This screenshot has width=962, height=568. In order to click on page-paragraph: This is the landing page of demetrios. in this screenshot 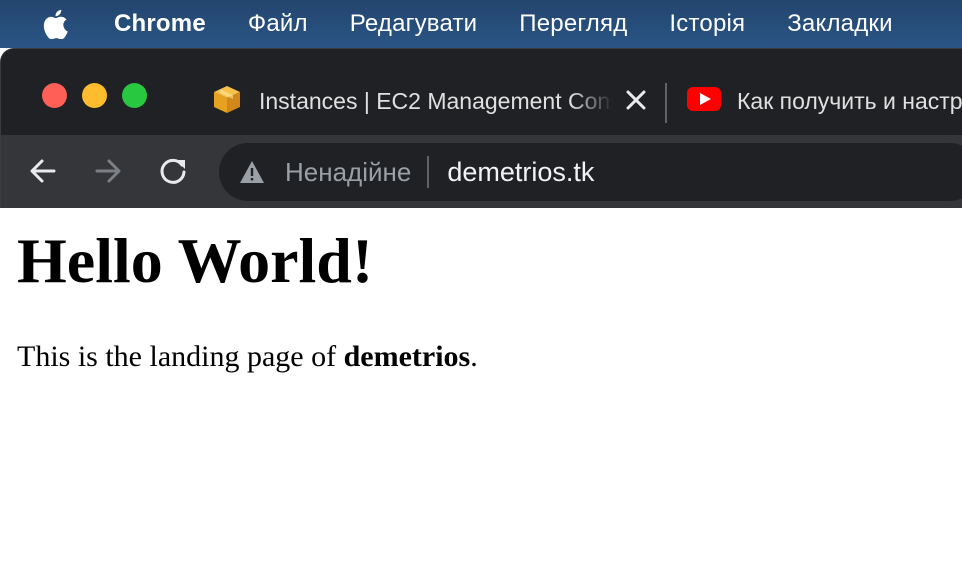, I will do `click(247, 357)`.